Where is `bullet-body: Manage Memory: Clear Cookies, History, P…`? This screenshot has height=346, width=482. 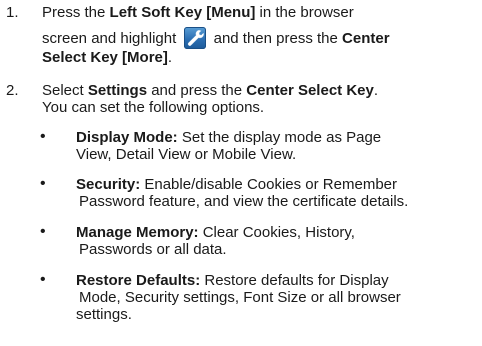 bullet-body: Manage Memory: Clear Cookies, History, P… is located at coordinates (279, 241).